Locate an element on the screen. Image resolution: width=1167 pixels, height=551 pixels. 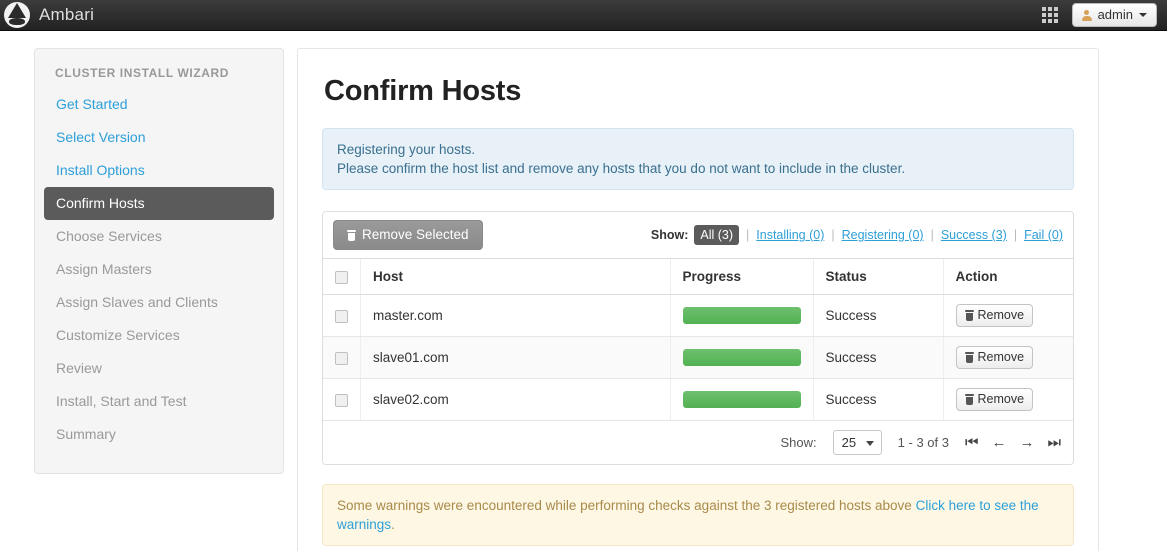
brand: Ambari is located at coordinates (47, 15).